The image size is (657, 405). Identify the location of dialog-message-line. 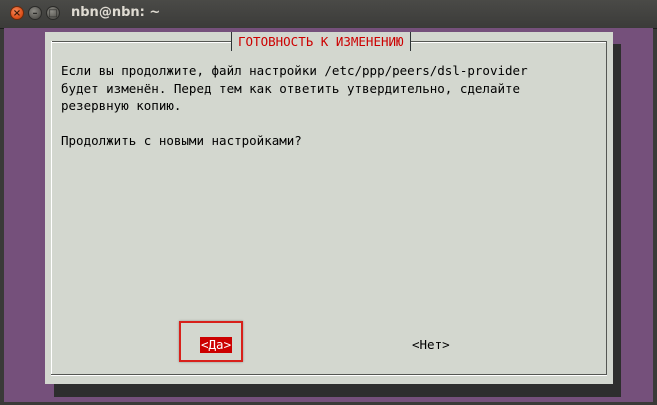
(331, 124).